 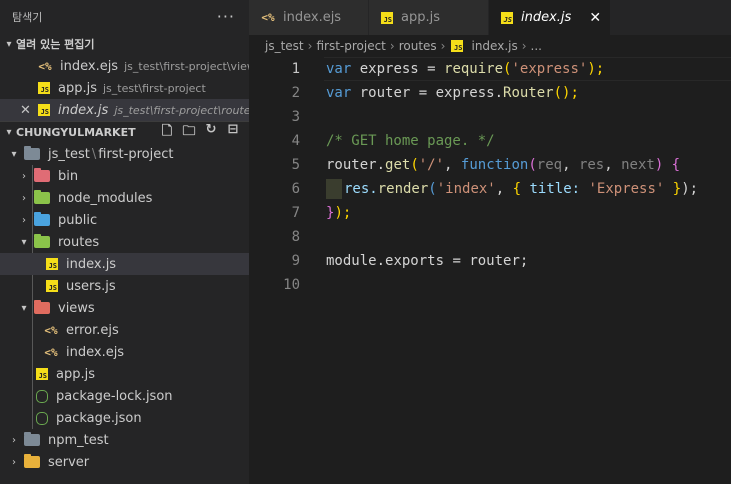 What do you see at coordinates (490, 285) in the screenshot?
I see `code-line: 10` at bounding box center [490, 285].